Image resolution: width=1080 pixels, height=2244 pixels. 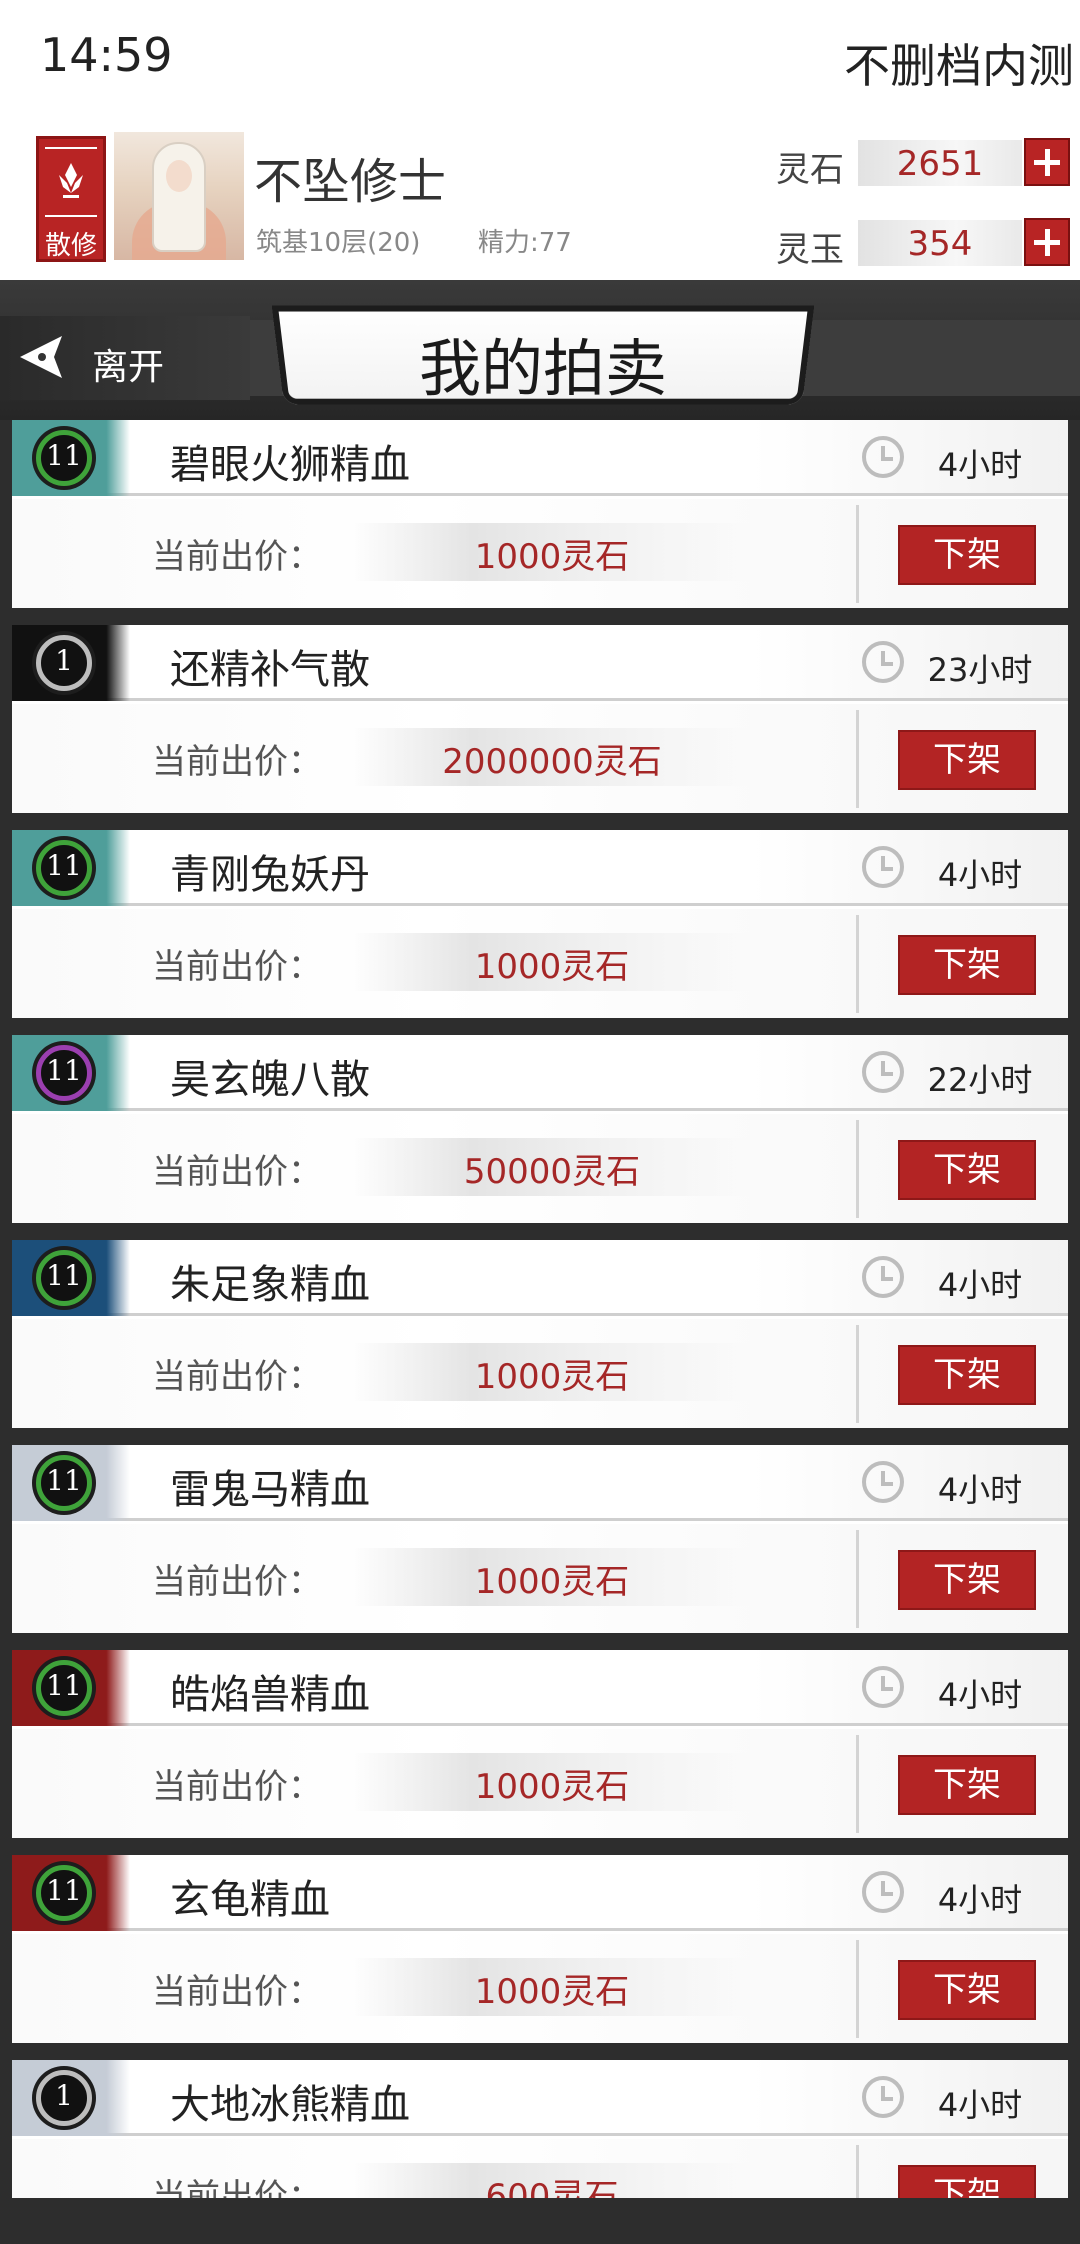 I want to click on item-price-row: 当前出价： 50000灵石 下架, so click(x=540, y=1168).